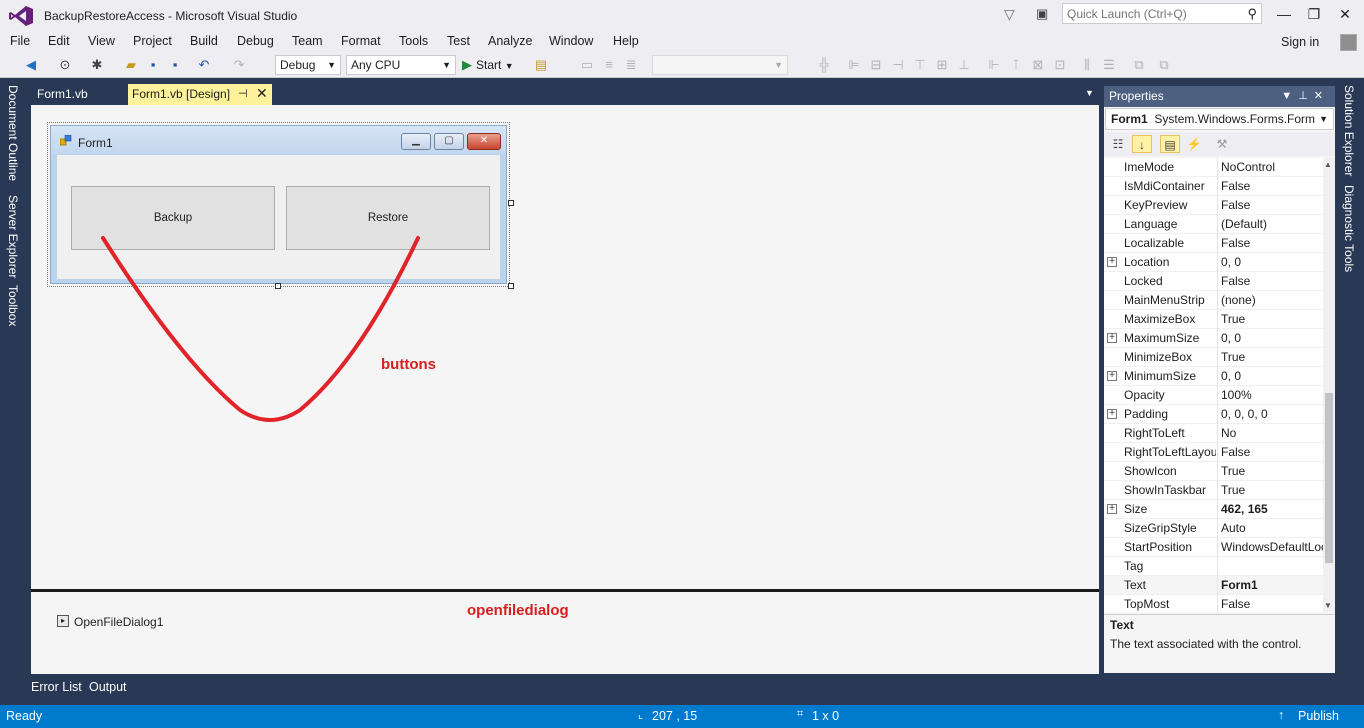 The width and height of the screenshot is (1364, 728). What do you see at coordinates (1314, 14) in the screenshot?
I see `maximize-button: ❐` at bounding box center [1314, 14].